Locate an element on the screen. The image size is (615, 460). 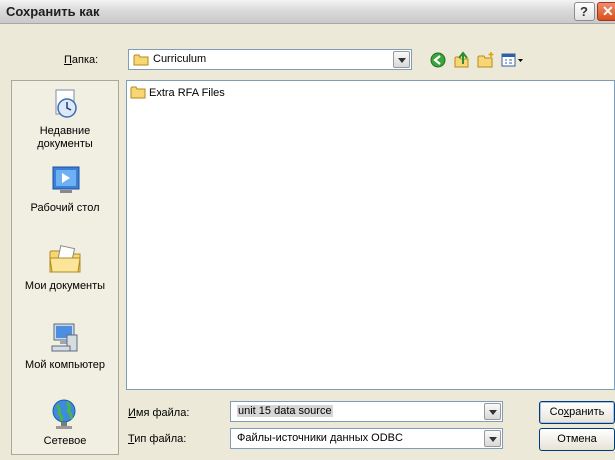
cancel-button: Отмена is located at coordinates (577, 439).